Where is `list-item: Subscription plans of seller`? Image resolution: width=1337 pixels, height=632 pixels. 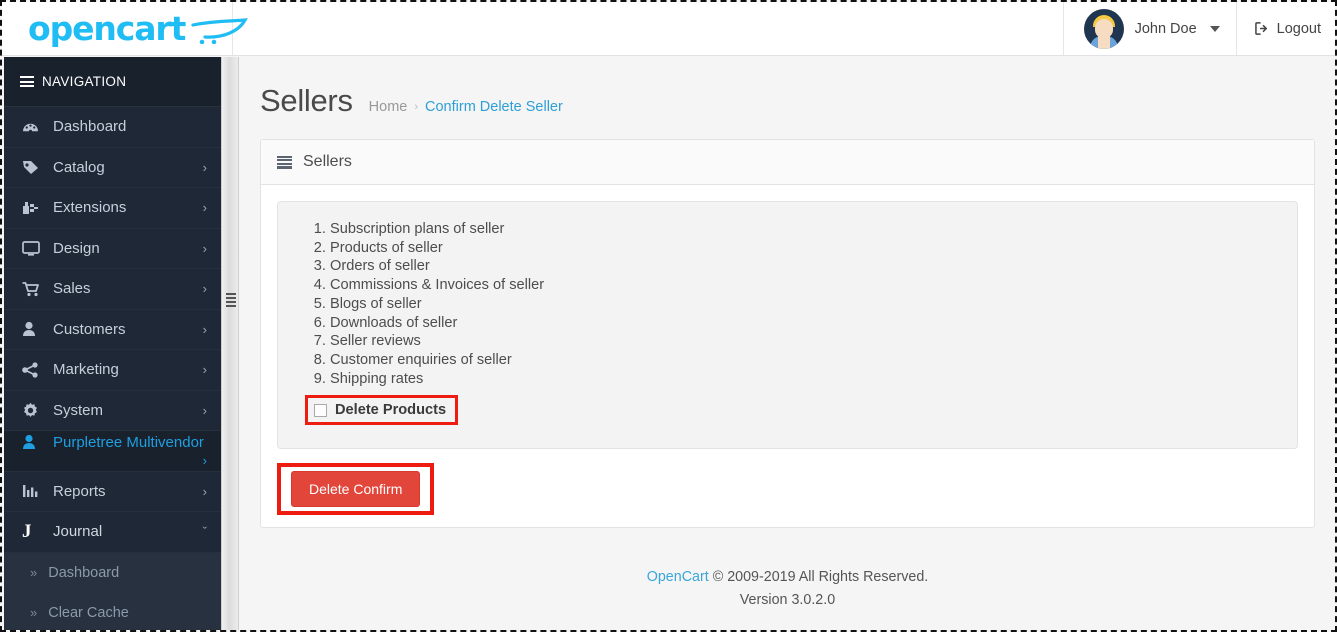 list-item: Subscription plans of seller is located at coordinates (802, 229).